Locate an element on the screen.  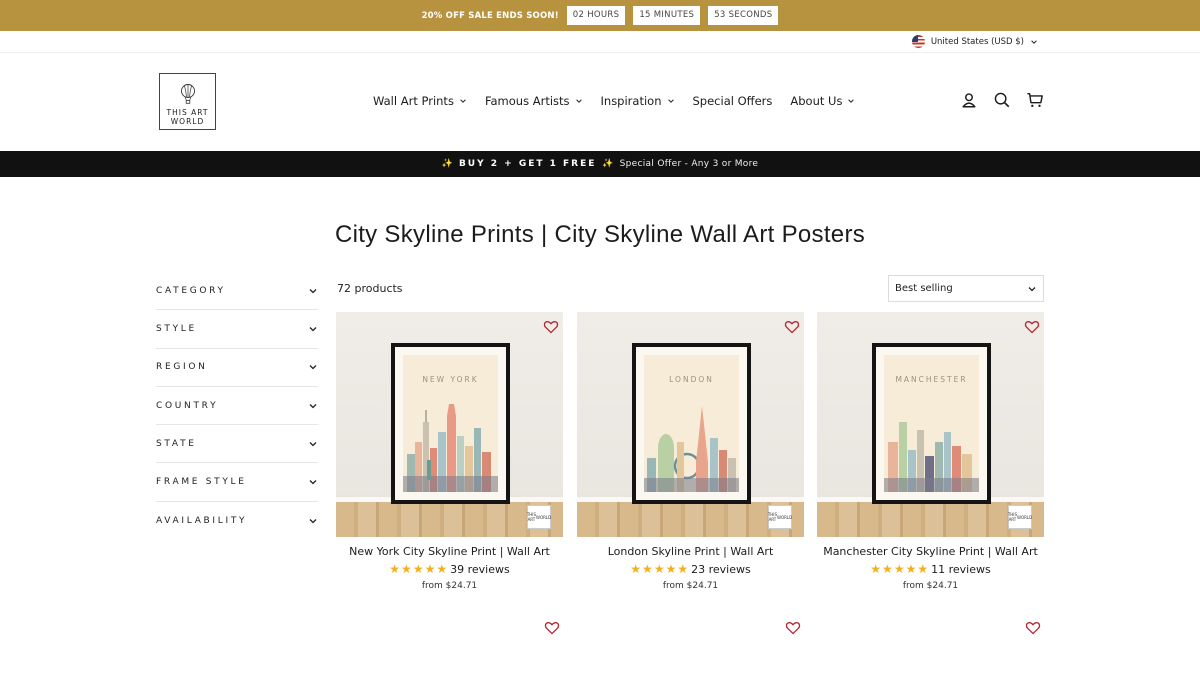
poster-frame: NEW YORK is located at coordinates (450, 423).